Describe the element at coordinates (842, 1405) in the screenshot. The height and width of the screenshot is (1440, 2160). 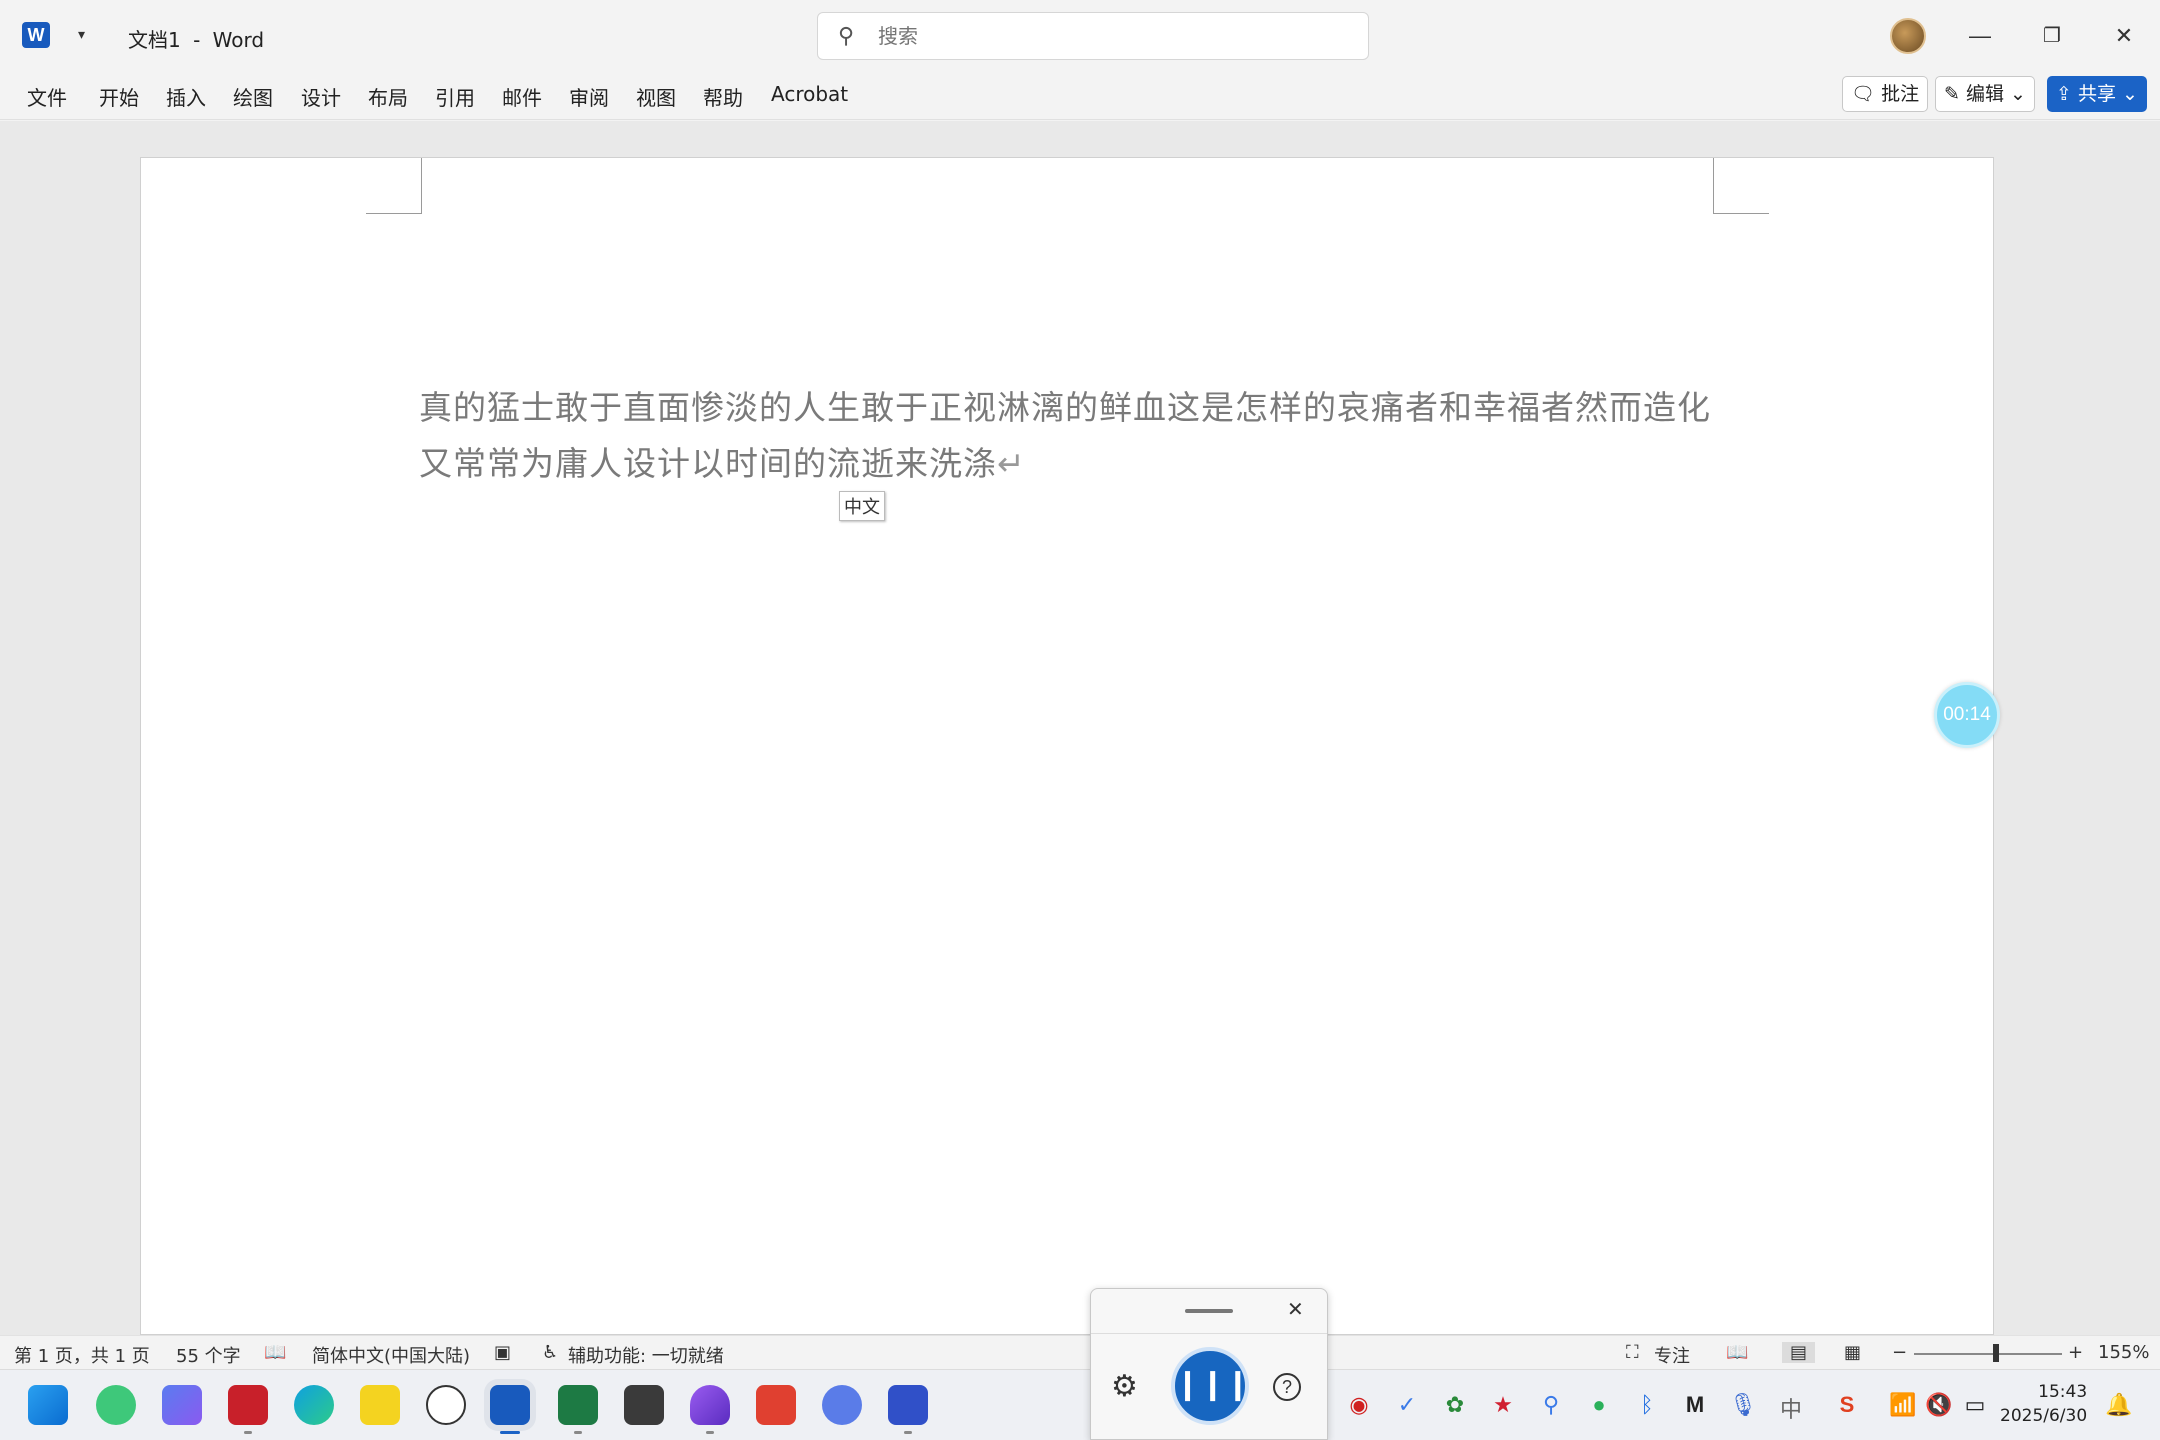
I see `deepseek-icon` at that location.